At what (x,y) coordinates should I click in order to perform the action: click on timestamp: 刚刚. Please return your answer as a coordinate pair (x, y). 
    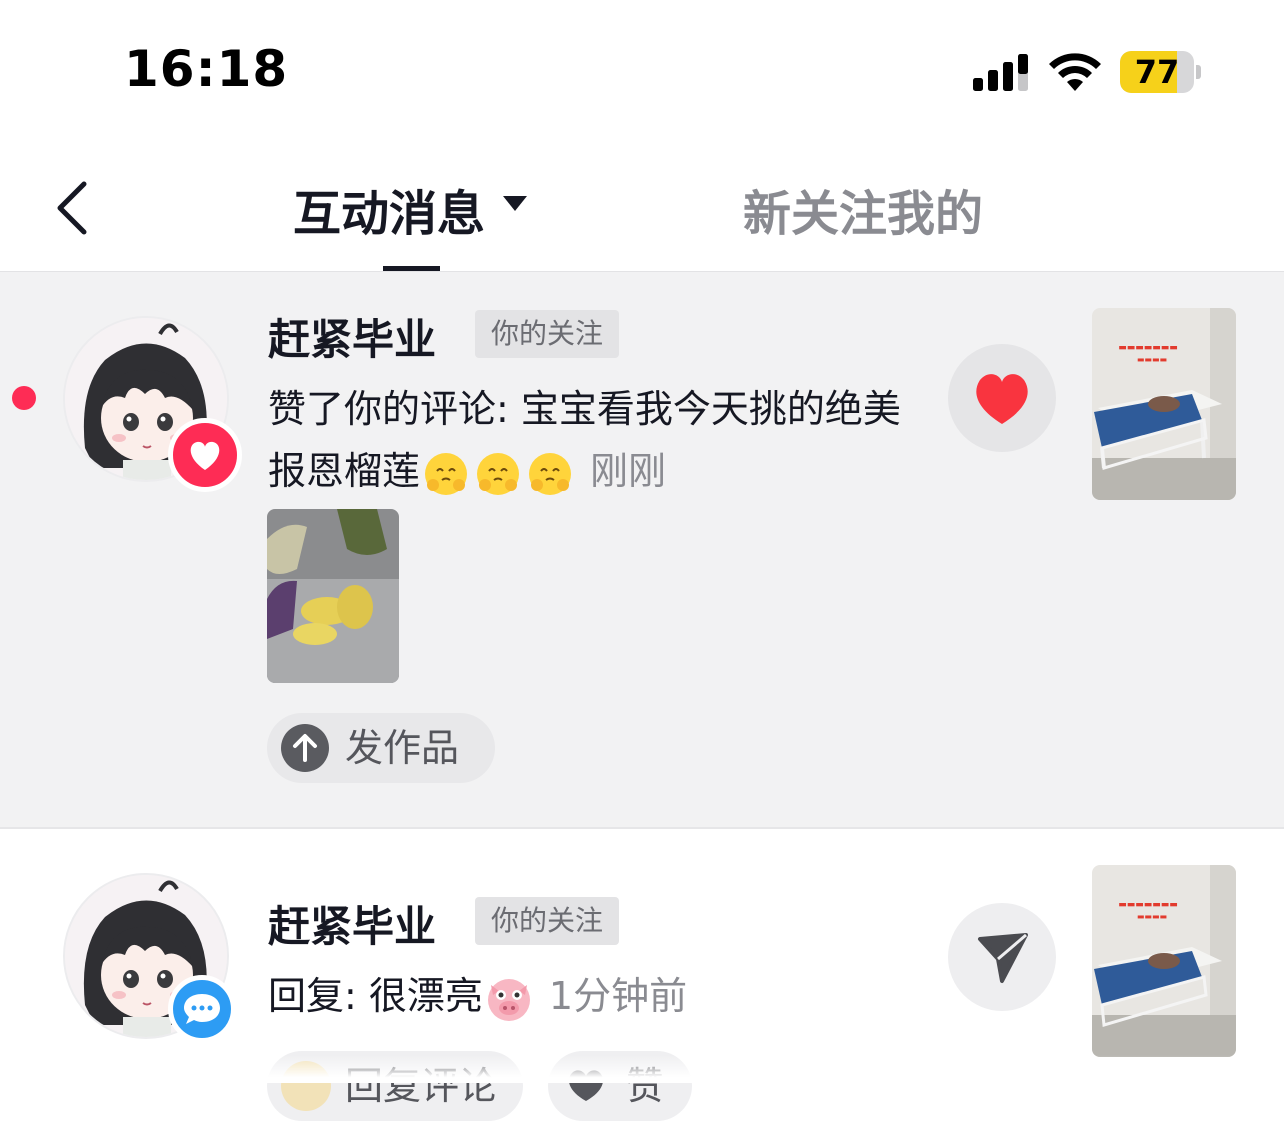
    Looking at the image, I should click on (628, 471).